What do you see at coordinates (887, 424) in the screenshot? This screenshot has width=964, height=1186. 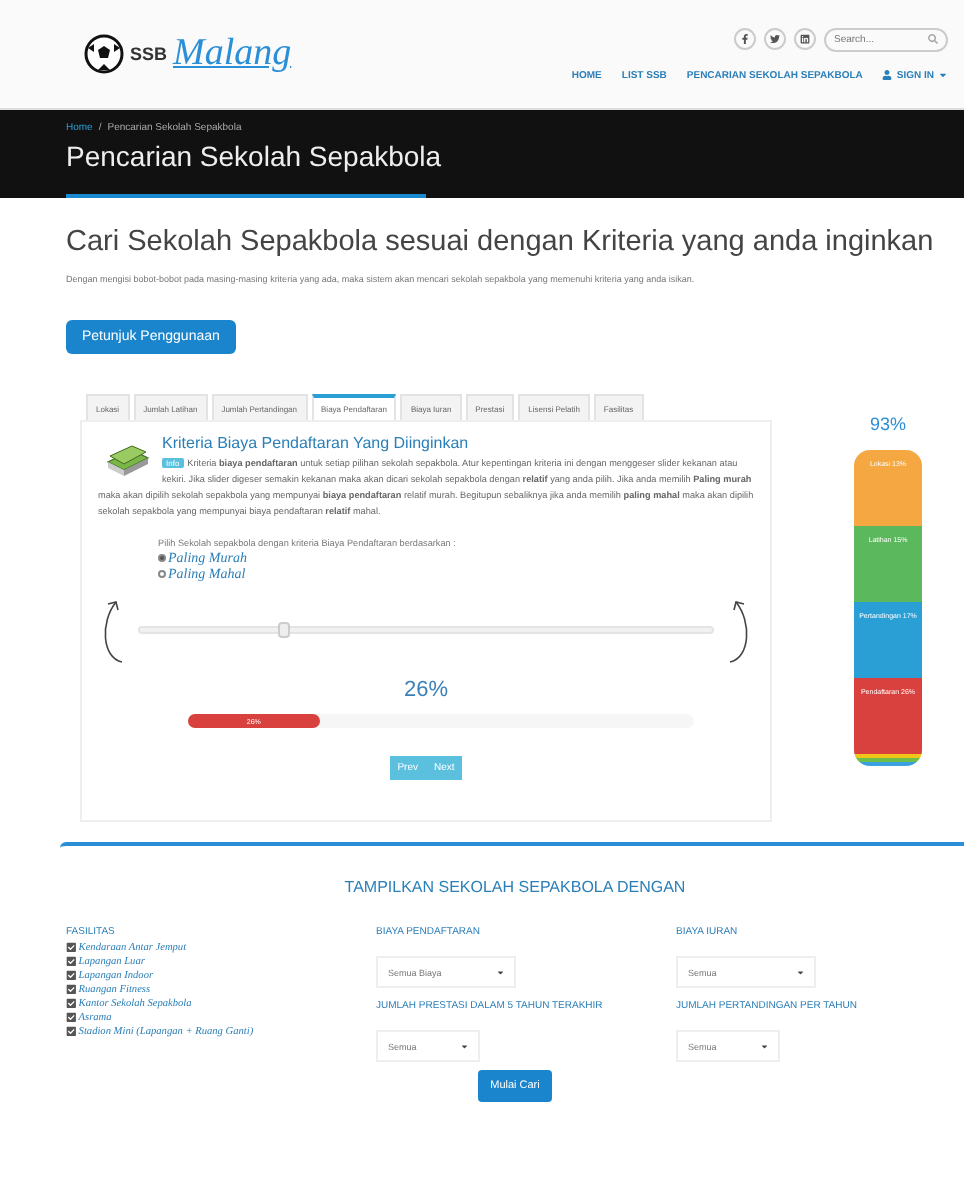 I see `weight-total: 93%` at bounding box center [887, 424].